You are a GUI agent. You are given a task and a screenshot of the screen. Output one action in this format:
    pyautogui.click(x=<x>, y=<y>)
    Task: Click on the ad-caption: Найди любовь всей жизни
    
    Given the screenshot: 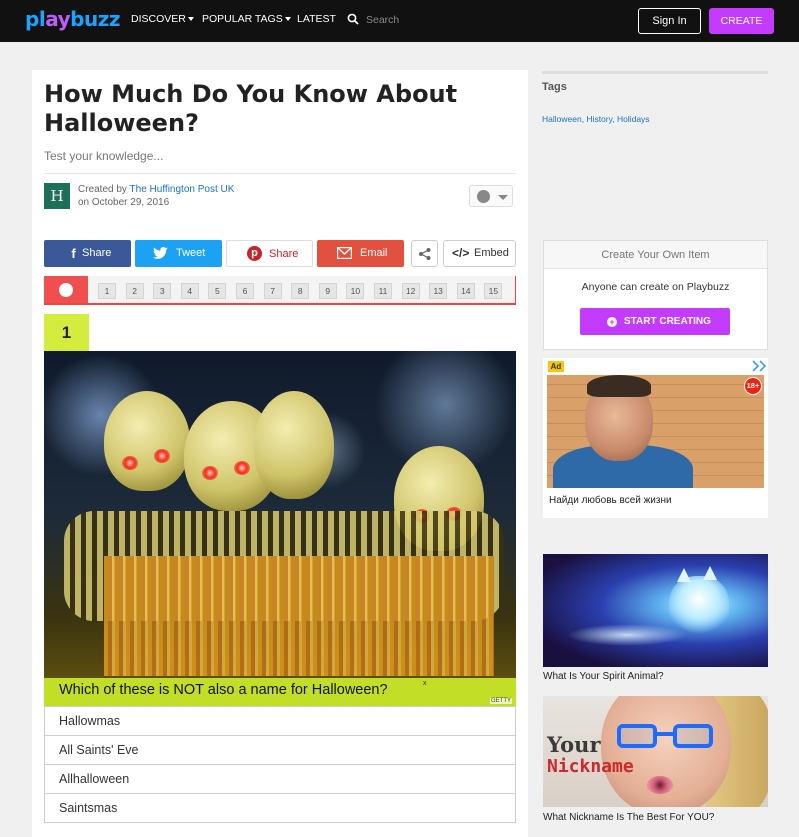 What is the action you would take?
    pyautogui.click(x=610, y=500)
    